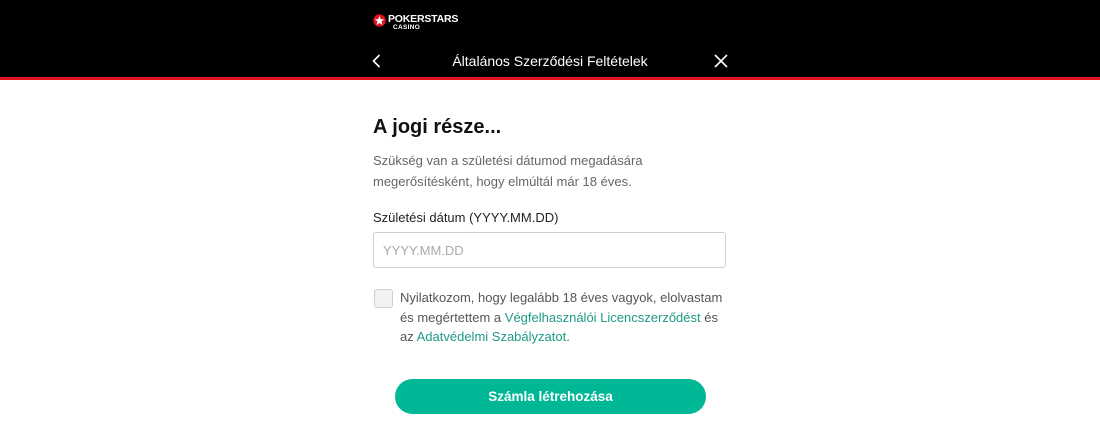 Image resolution: width=1100 pixels, height=440 pixels. Describe the element at coordinates (603, 317) in the screenshot. I see `eula-link: Végfelhasználói Licencszerződést` at that location.